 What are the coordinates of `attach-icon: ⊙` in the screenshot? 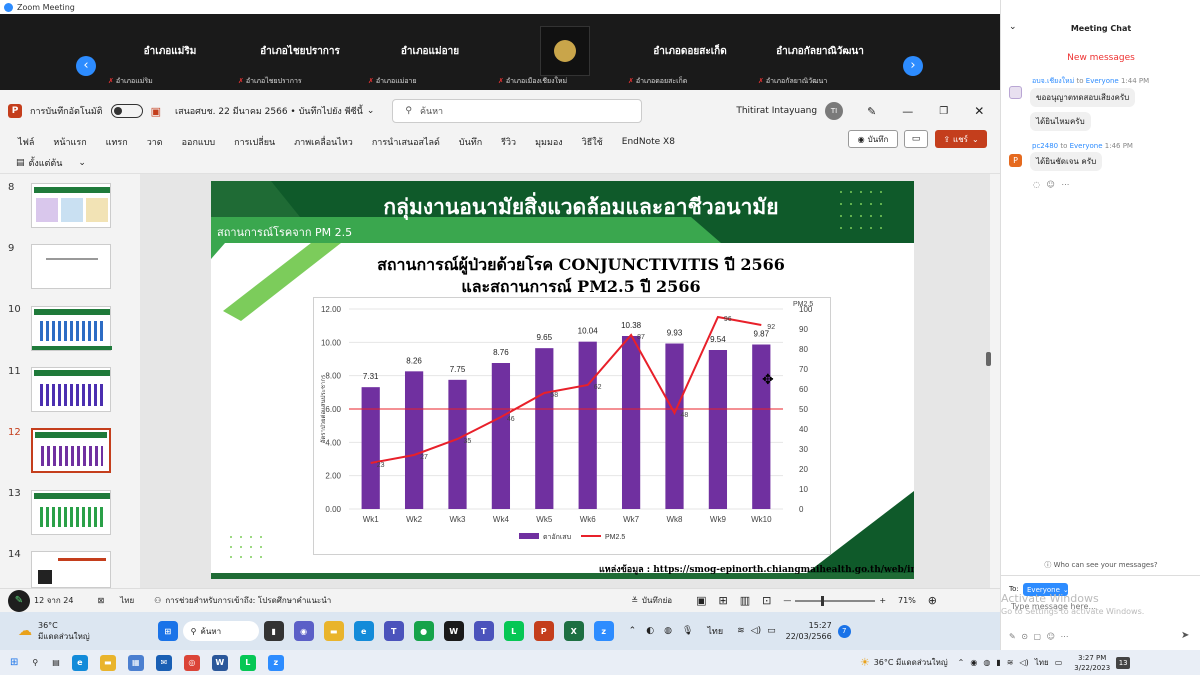 It's located at (1024, 636).